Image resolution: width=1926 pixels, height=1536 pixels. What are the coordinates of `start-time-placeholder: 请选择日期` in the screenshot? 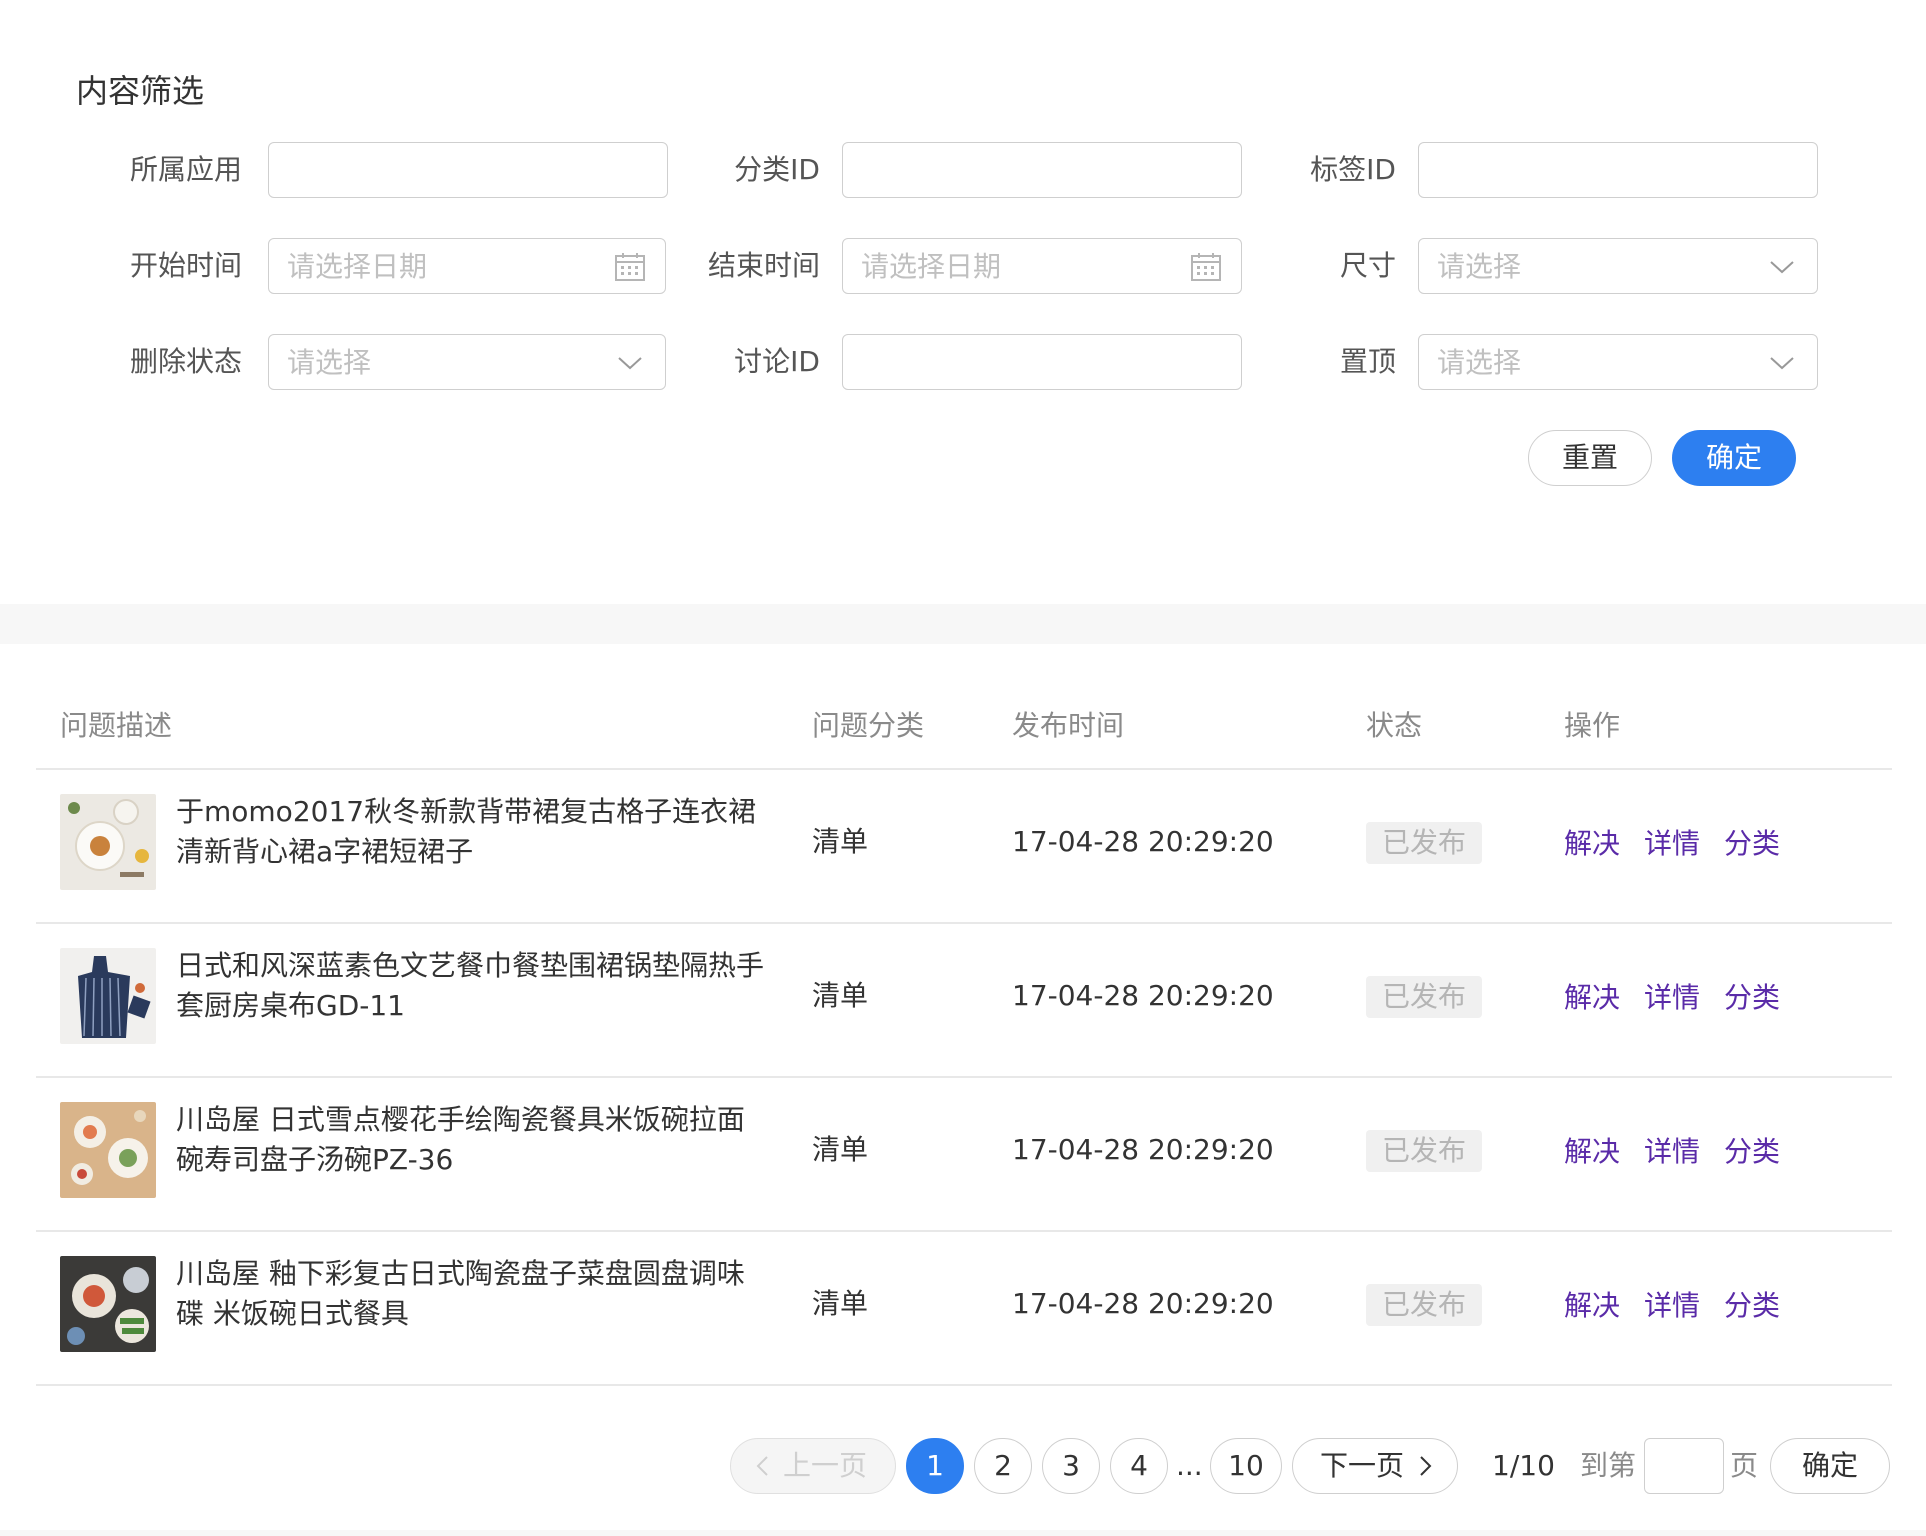 It's located at (357, 266).